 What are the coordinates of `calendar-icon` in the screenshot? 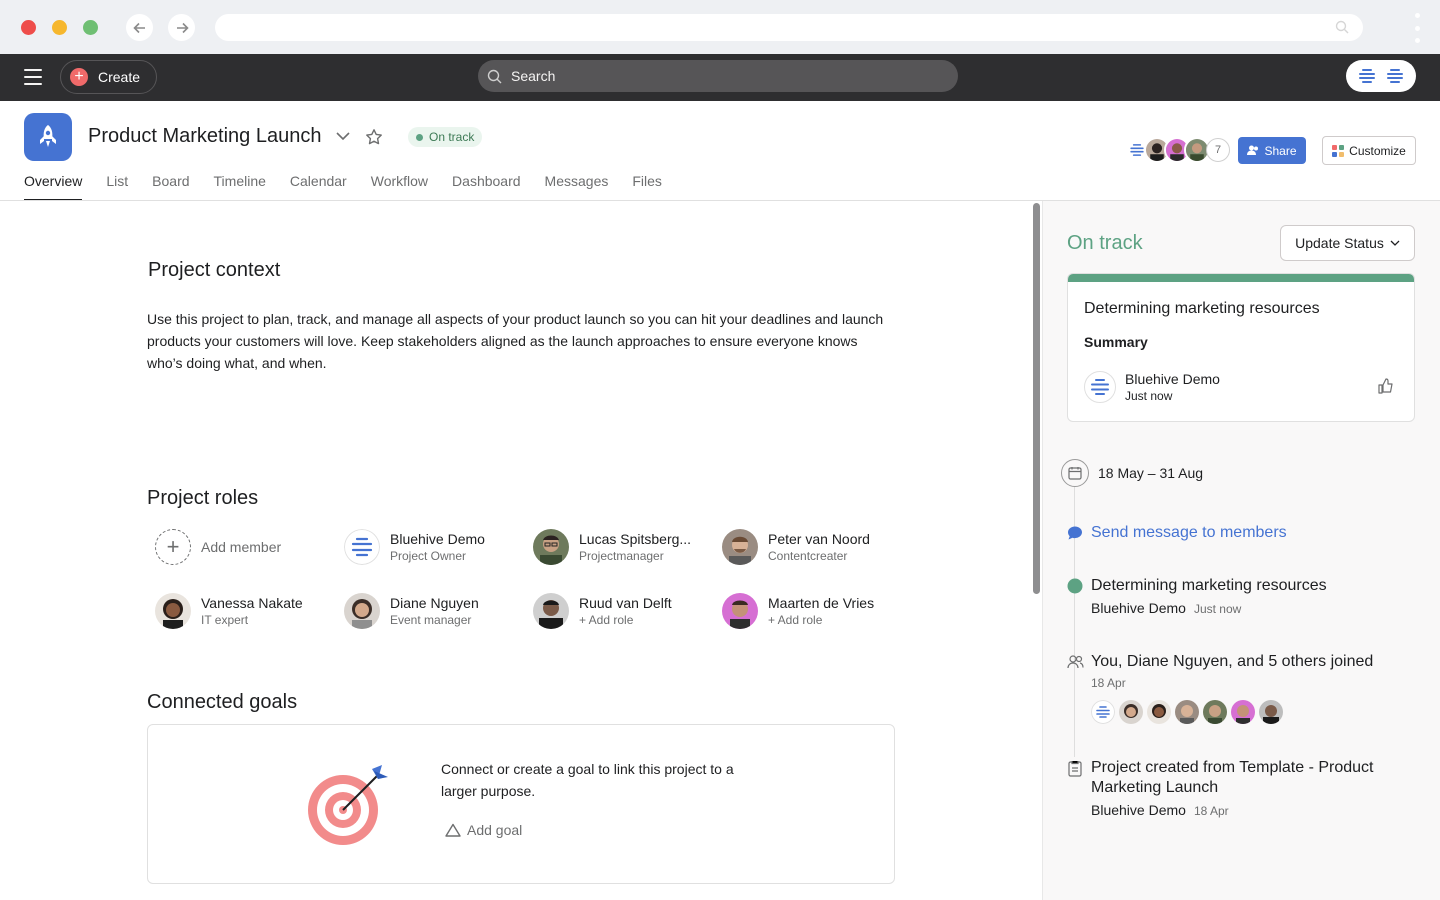 It's located at (1075, 473).